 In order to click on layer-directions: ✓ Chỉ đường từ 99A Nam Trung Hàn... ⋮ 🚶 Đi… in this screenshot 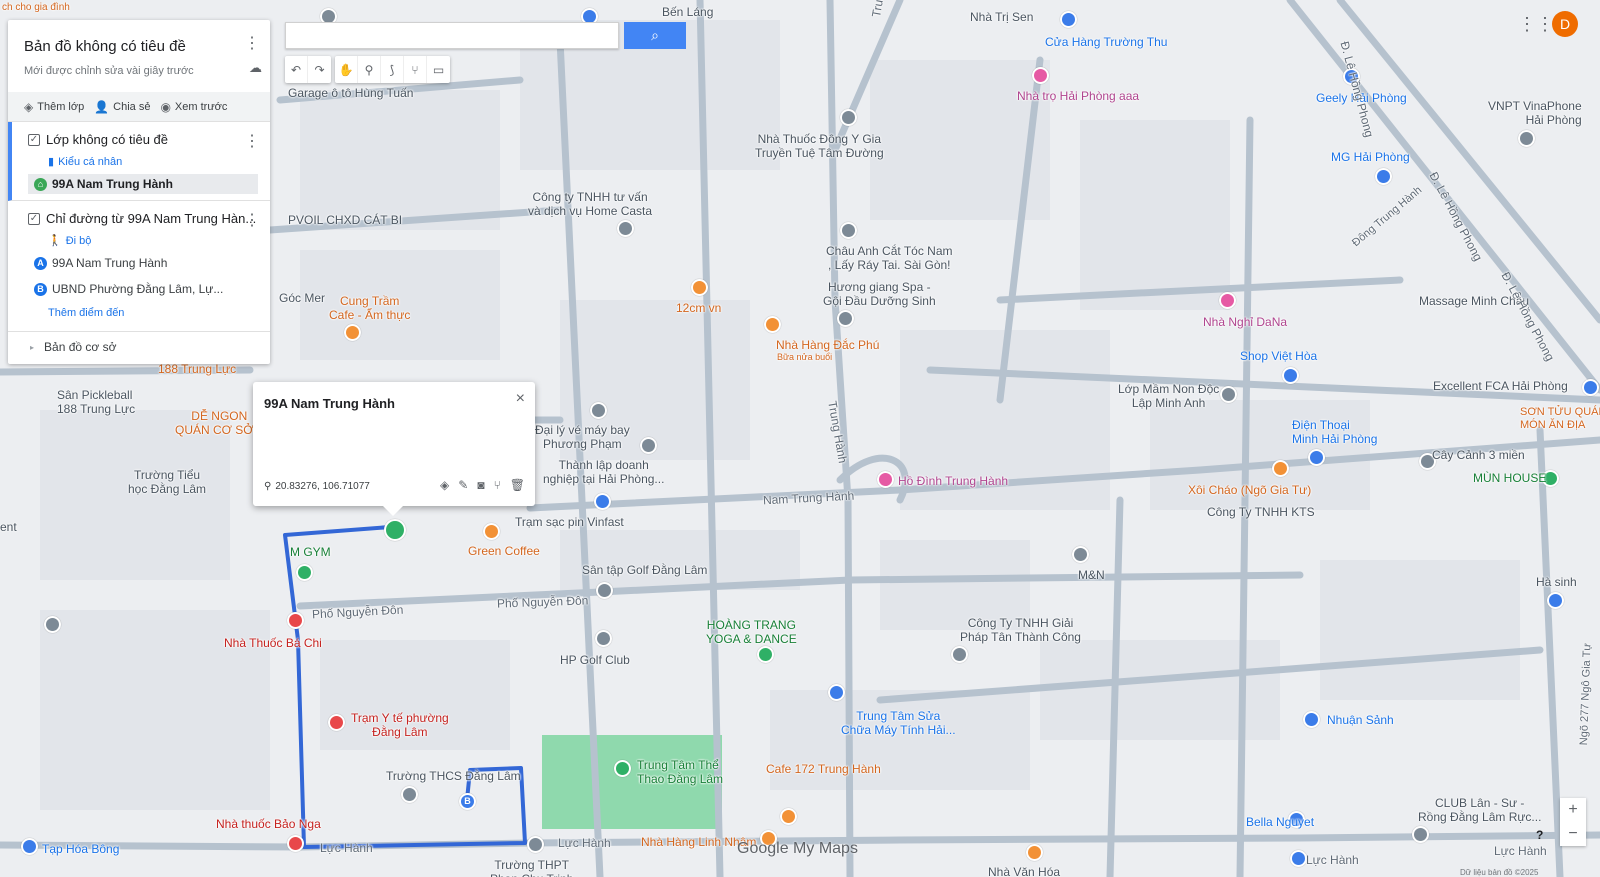, I will do `click(139, 266)`.